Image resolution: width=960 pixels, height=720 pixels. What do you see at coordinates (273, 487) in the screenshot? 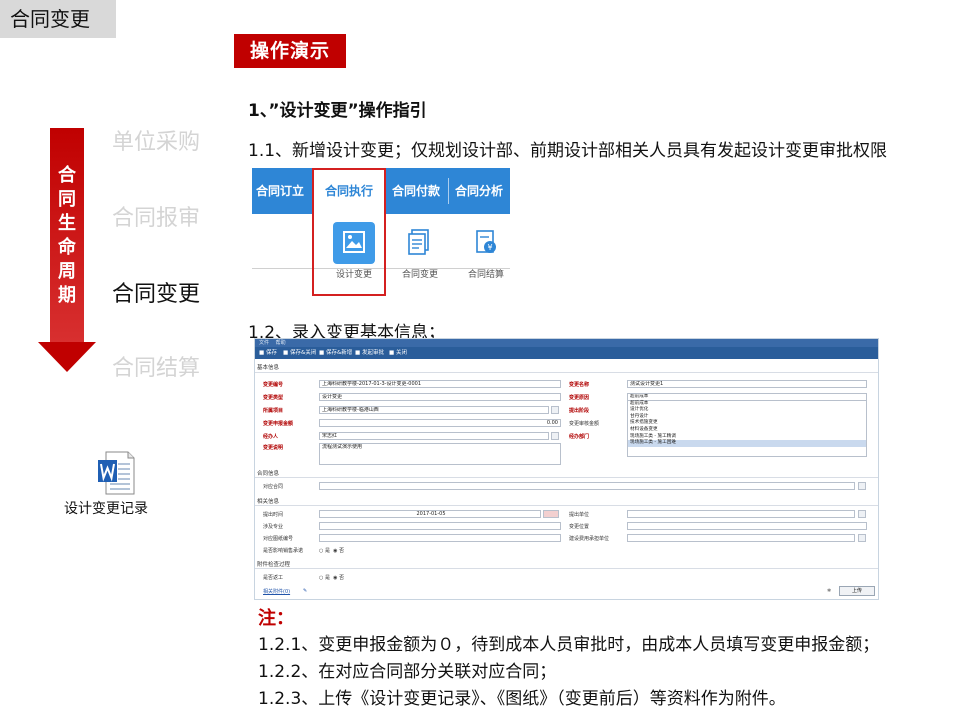
I see `contract-label: 对应合同` at bounding box center [273, 487].